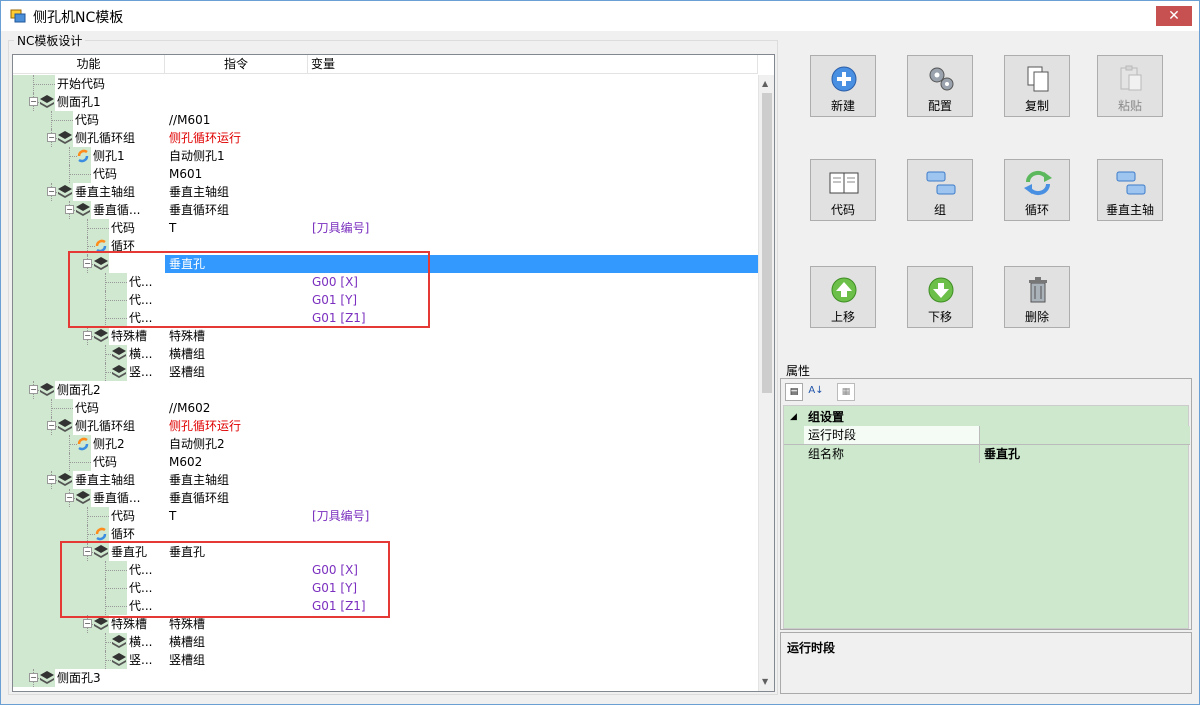 This screenshot has height=705, width=1200. I want to click on vspindle-button: 垂直主轴, so click(1130, 190).